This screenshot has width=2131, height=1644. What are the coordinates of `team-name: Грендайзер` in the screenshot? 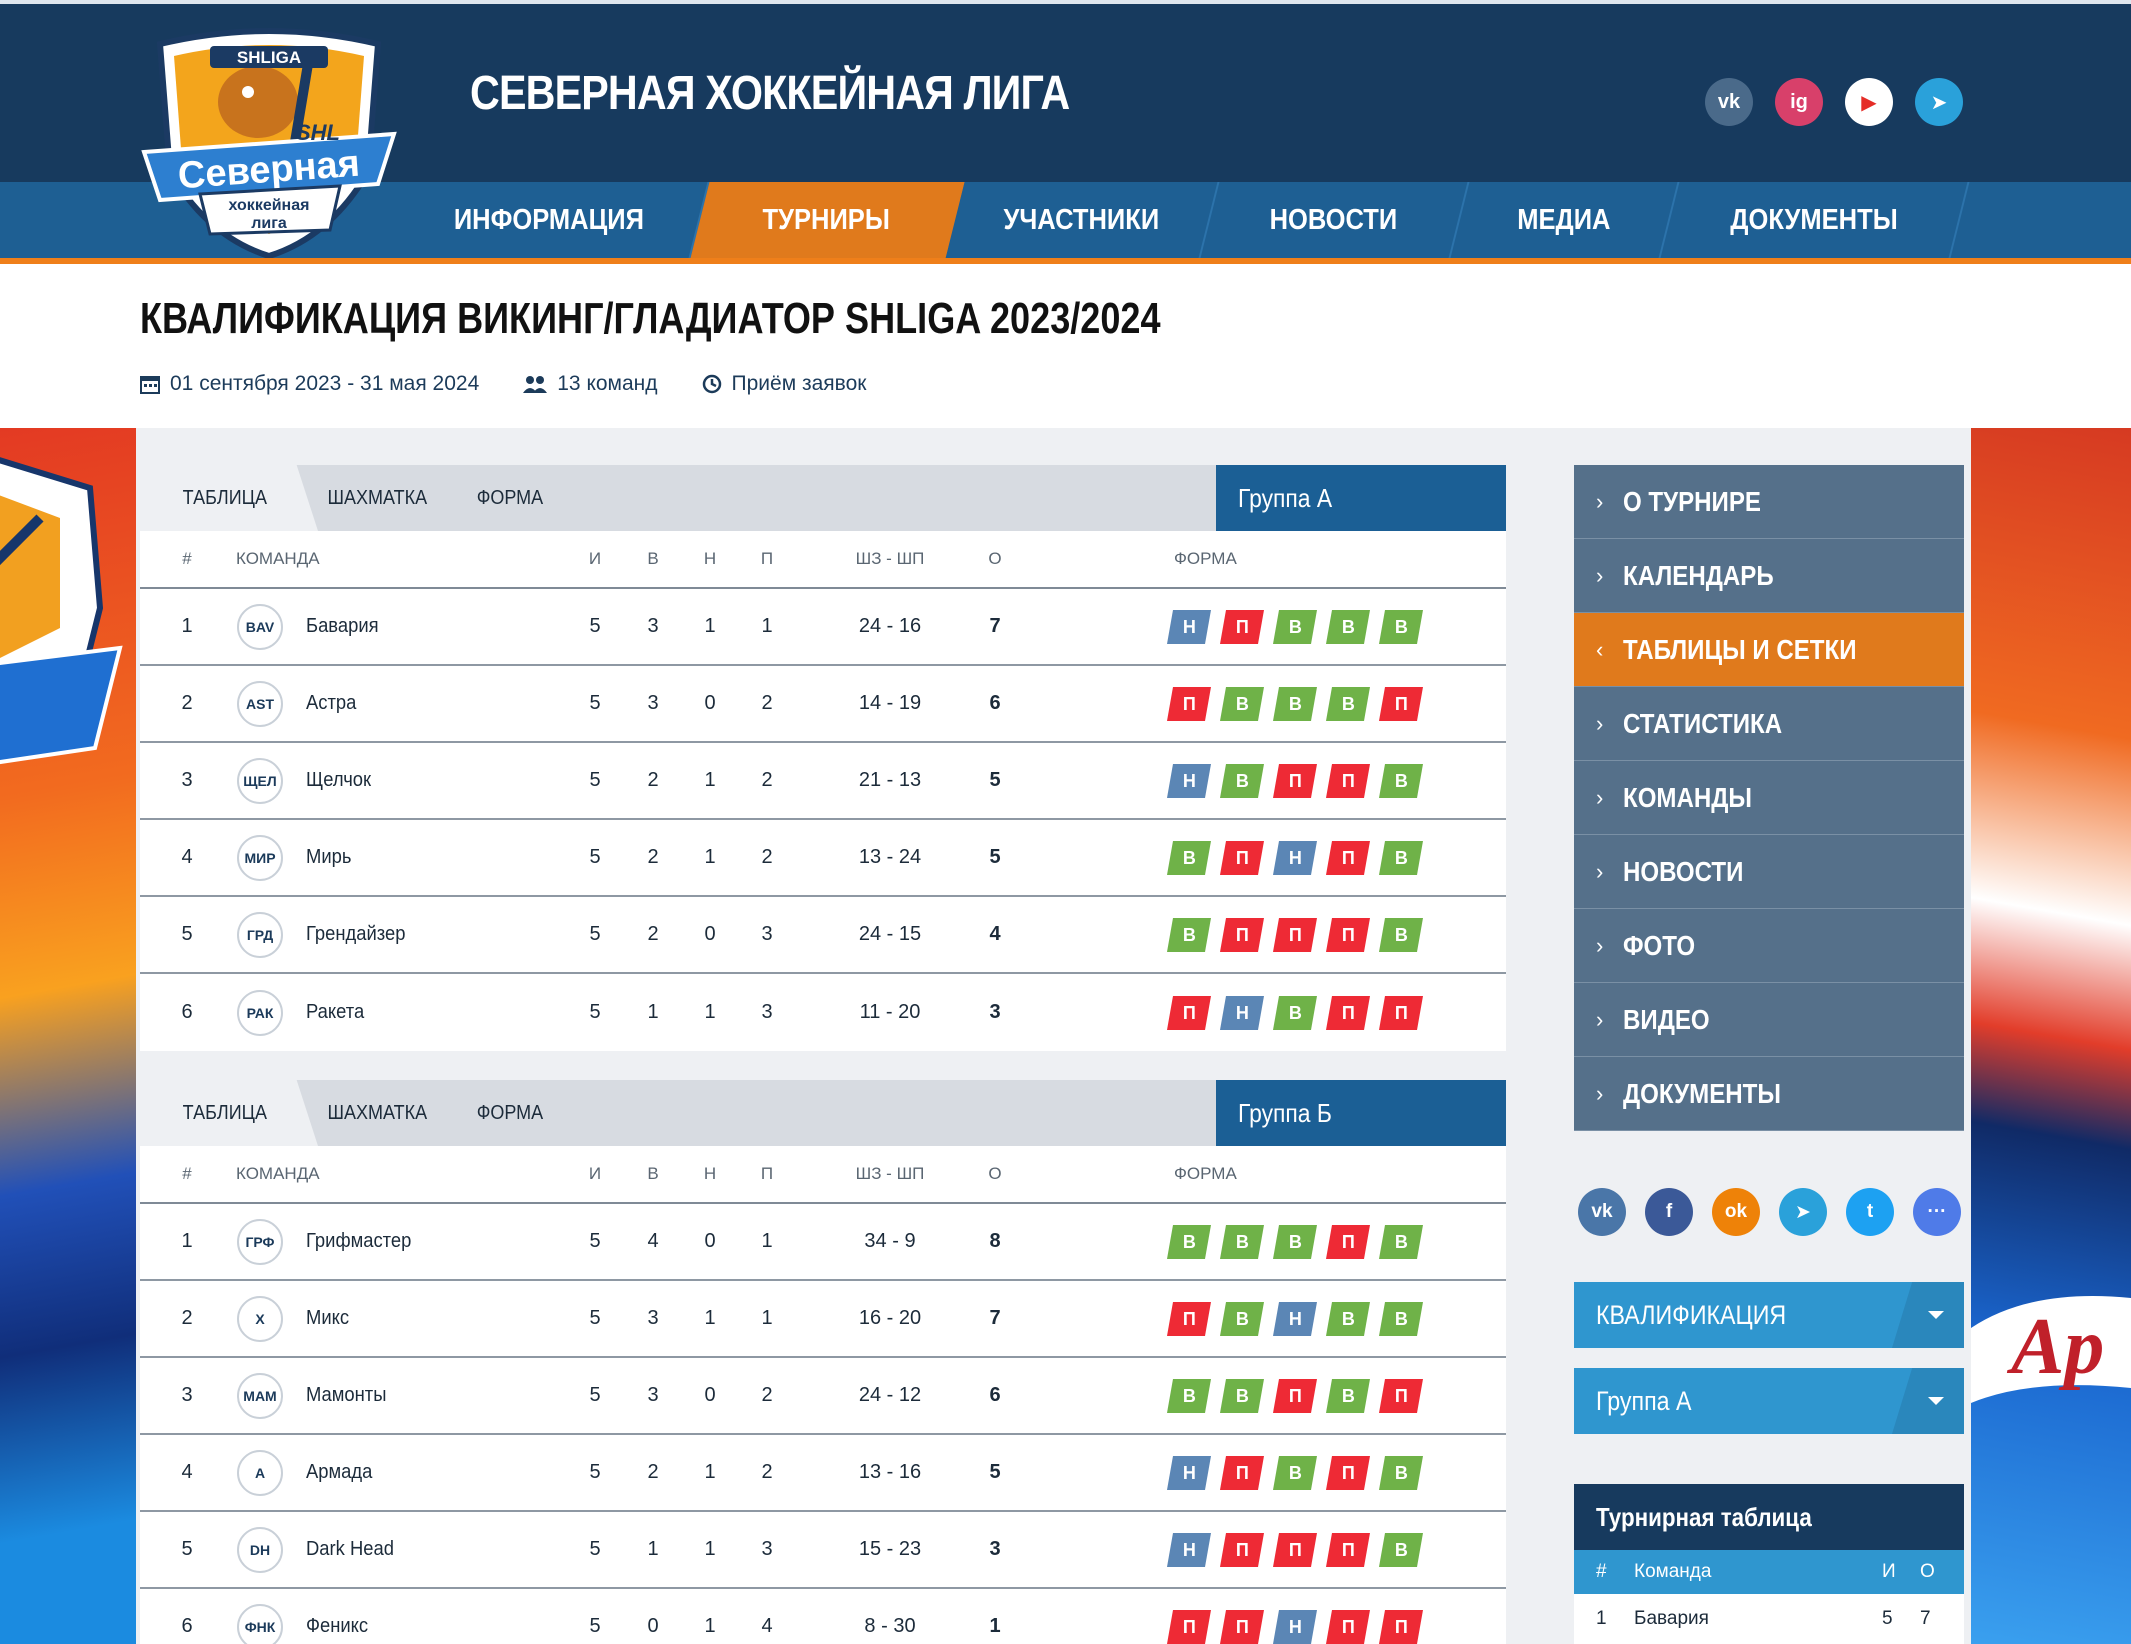 It's located at (360, 934).